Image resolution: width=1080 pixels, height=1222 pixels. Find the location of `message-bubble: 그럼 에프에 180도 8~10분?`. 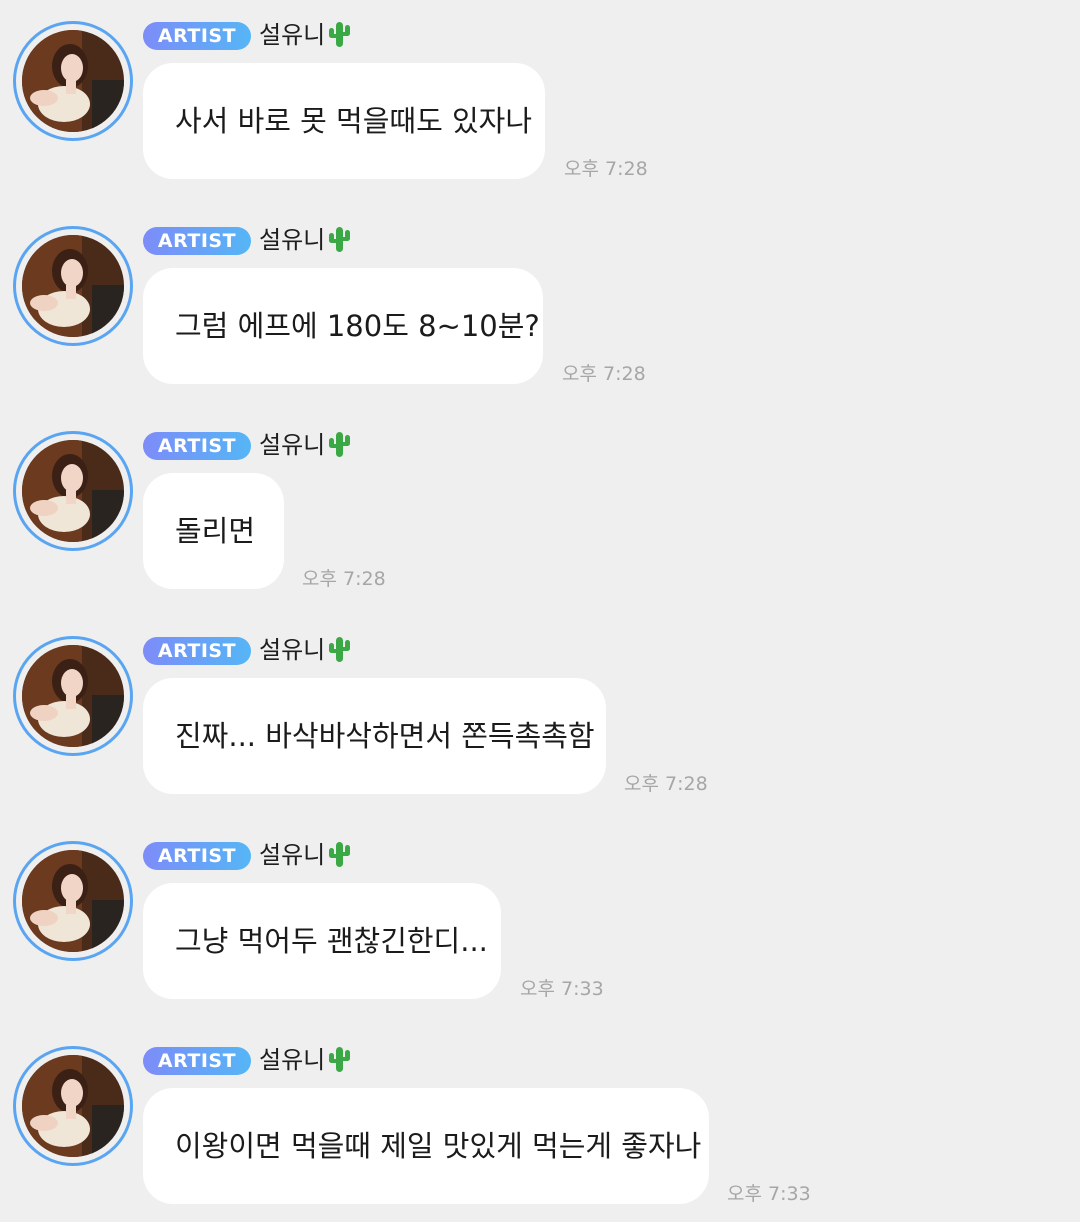

message-bubble: 그럼 에프에 180도 8~10분? is located at coordinates (343, 326).